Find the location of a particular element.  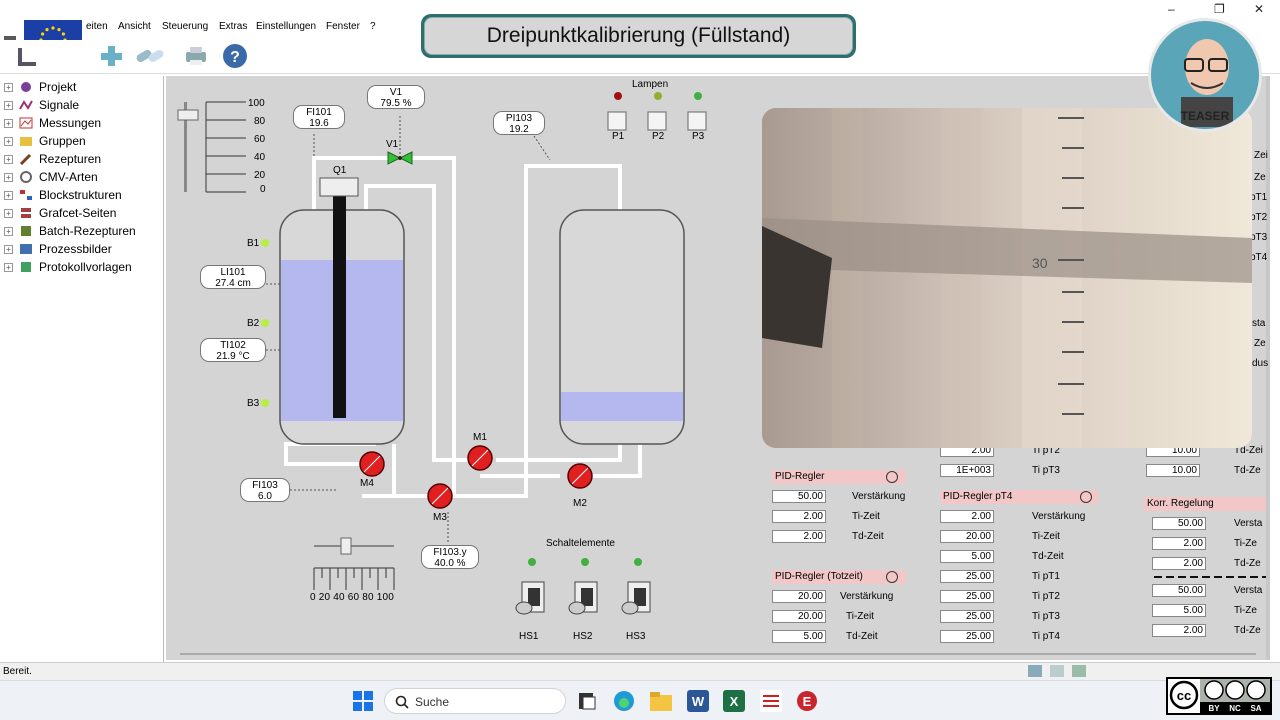

sidebar-item-project: + Projekt is located at coordinates (40, 87).